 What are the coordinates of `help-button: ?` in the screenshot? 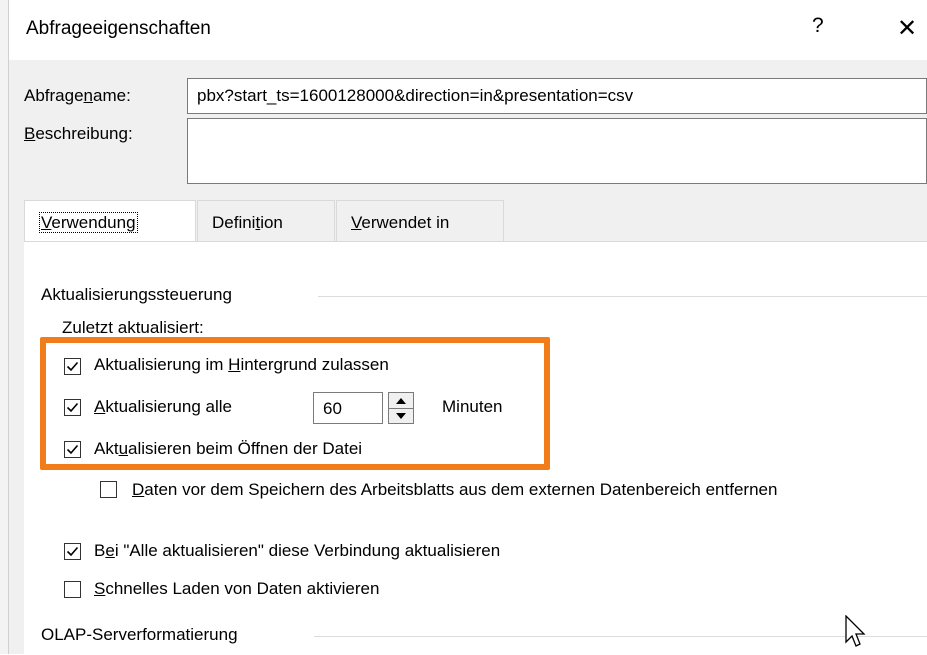 It's located at (818, 26).